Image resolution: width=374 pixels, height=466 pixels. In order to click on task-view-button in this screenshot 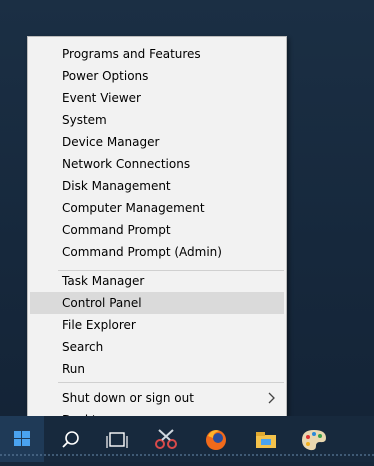, I will do `click(118, 440)`.